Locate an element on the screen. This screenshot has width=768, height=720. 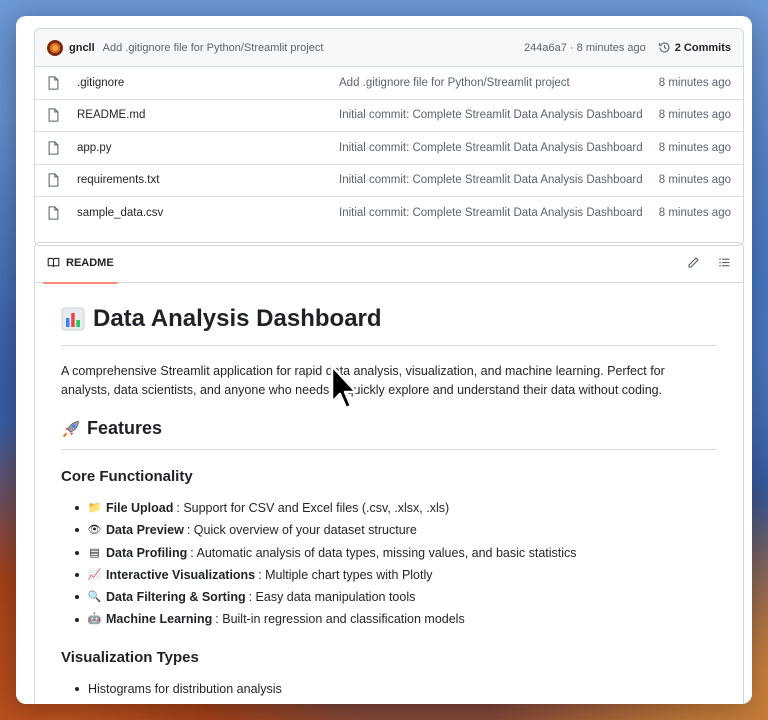
list-item: Histograms for distribution analysis is located at coordinates (396, 689).